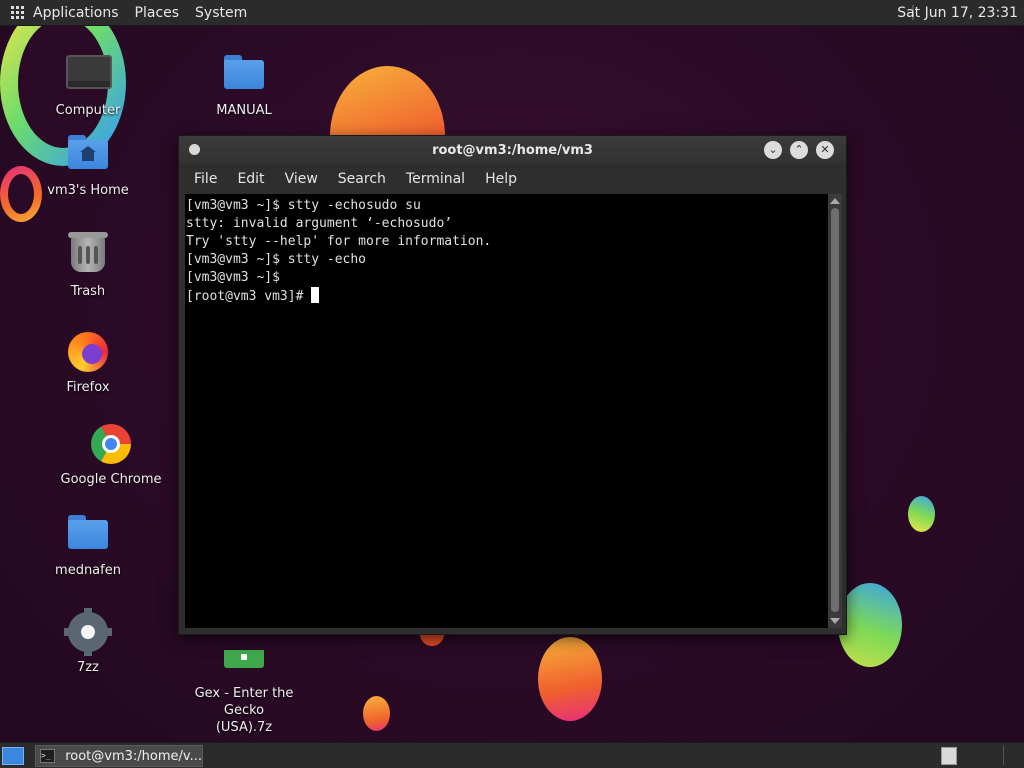  What do you see at coordinates (76, 12) in the screenshot?
I see `applications-menu-label: Applications` at bounding box center [76, 12].